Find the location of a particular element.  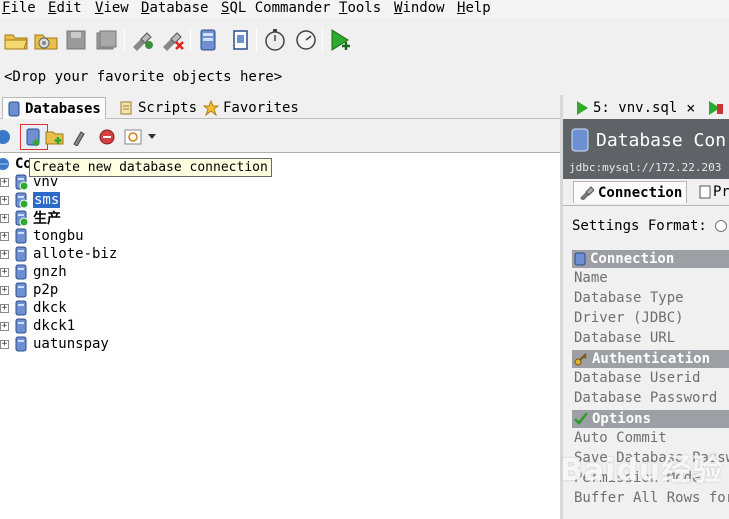

properties-tabs: Connection Pr is located at coordinates (646, 193).